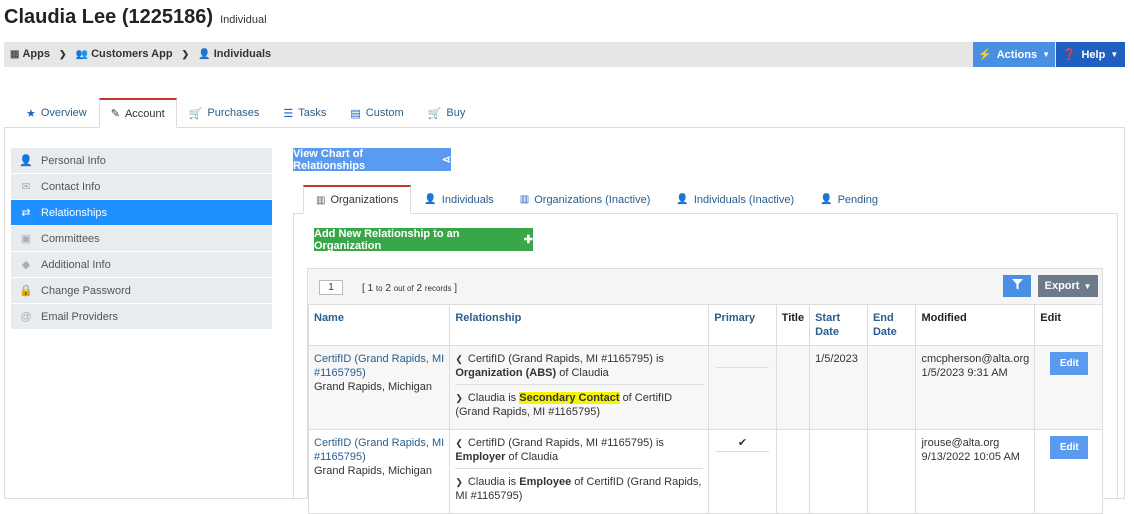 The height and width of the screenshot is (514, 1134). Describe the element at coordinates (364, 200) in the screenshot. I see `subtab-label: Organizations` at that location.